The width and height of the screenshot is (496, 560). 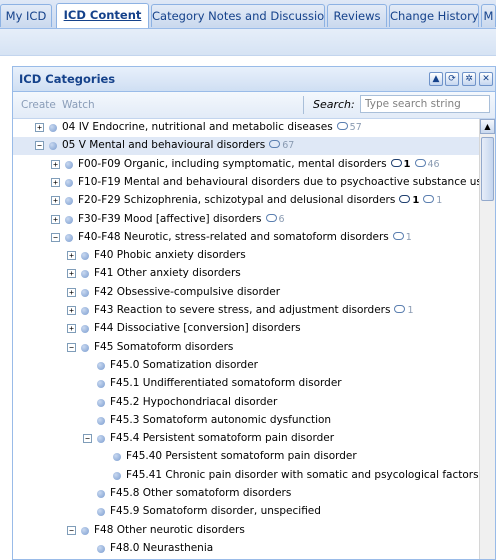 What do you see at coordinates (288, 146) in the screenshot?
I see `comment-count: 67` at bounding box center [288, 146].